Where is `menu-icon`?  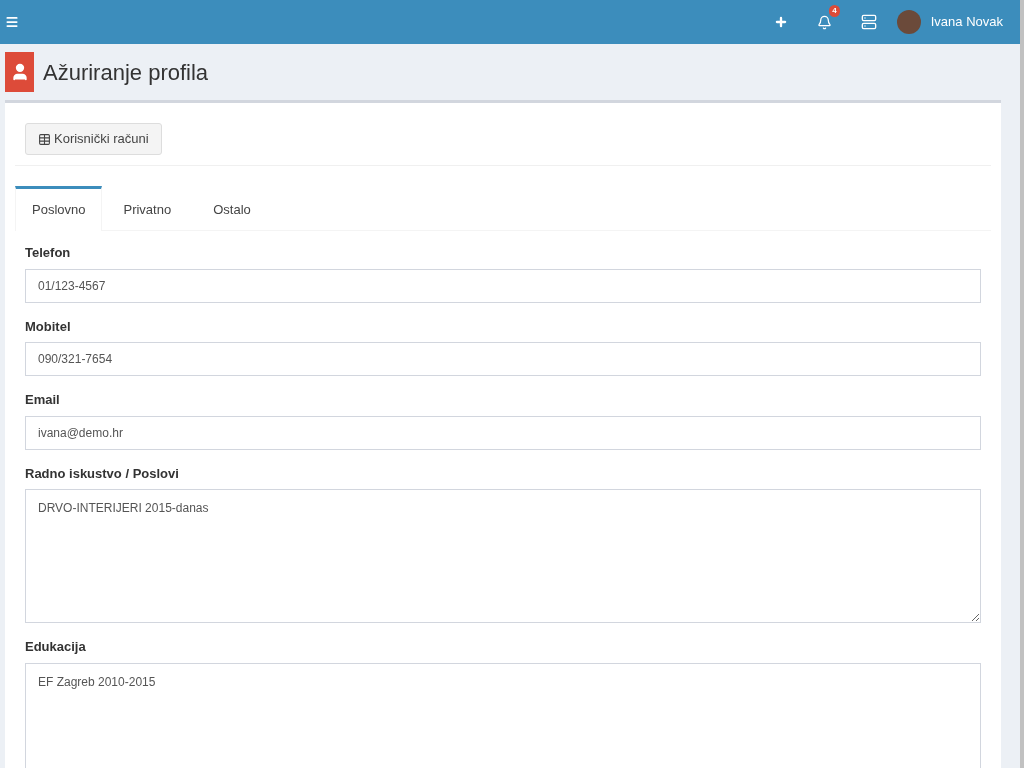 menu-icon is located at coordinates (12, 22).